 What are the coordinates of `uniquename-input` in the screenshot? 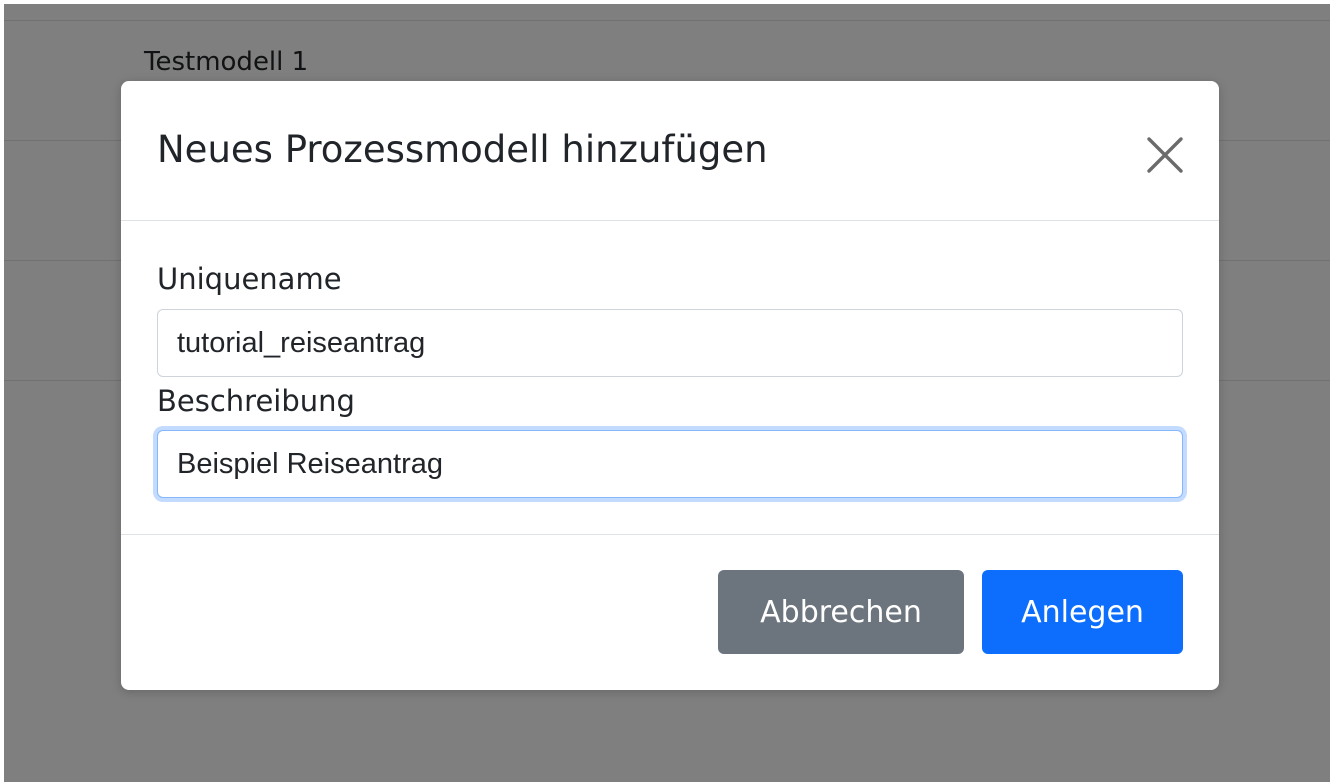 It's located at (670, 343).